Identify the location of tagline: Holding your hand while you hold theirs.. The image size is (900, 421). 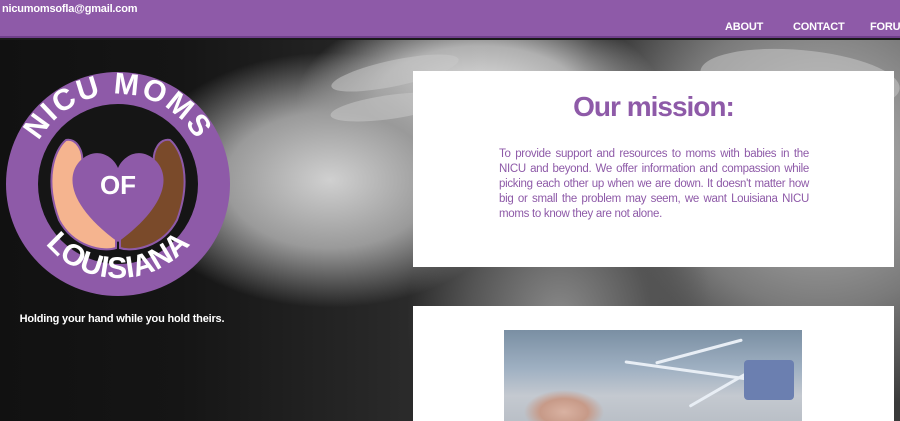
(122, 319).